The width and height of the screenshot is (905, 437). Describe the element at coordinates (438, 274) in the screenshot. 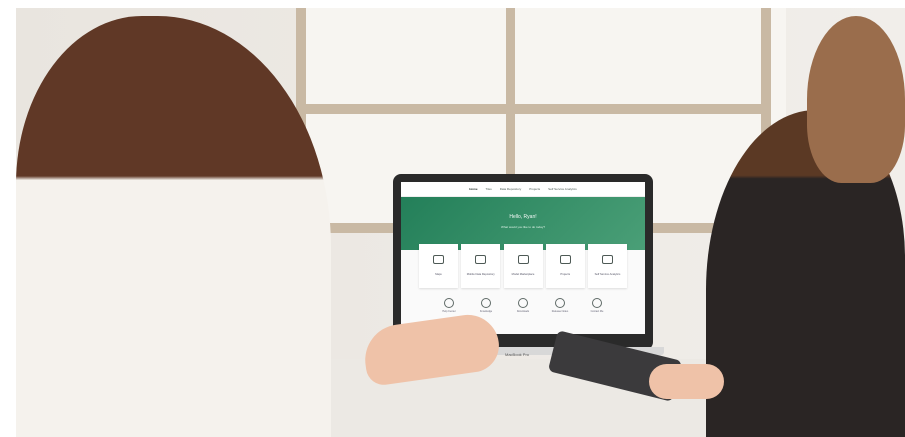

I see `card-label: Maps` at that location.